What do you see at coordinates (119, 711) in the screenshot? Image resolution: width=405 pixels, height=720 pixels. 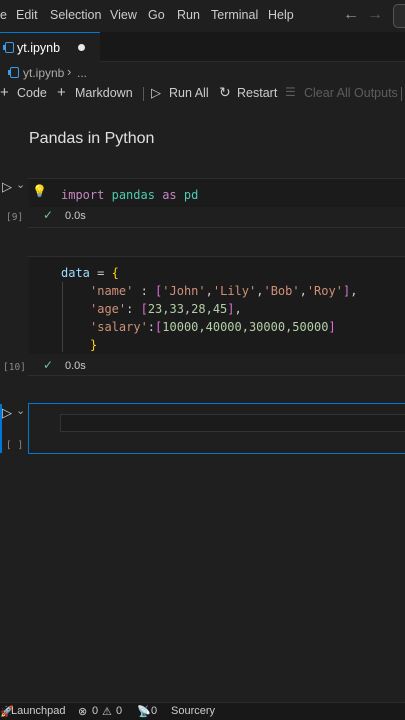 I see `warning-count: 0` at bounding box center [119, 711].